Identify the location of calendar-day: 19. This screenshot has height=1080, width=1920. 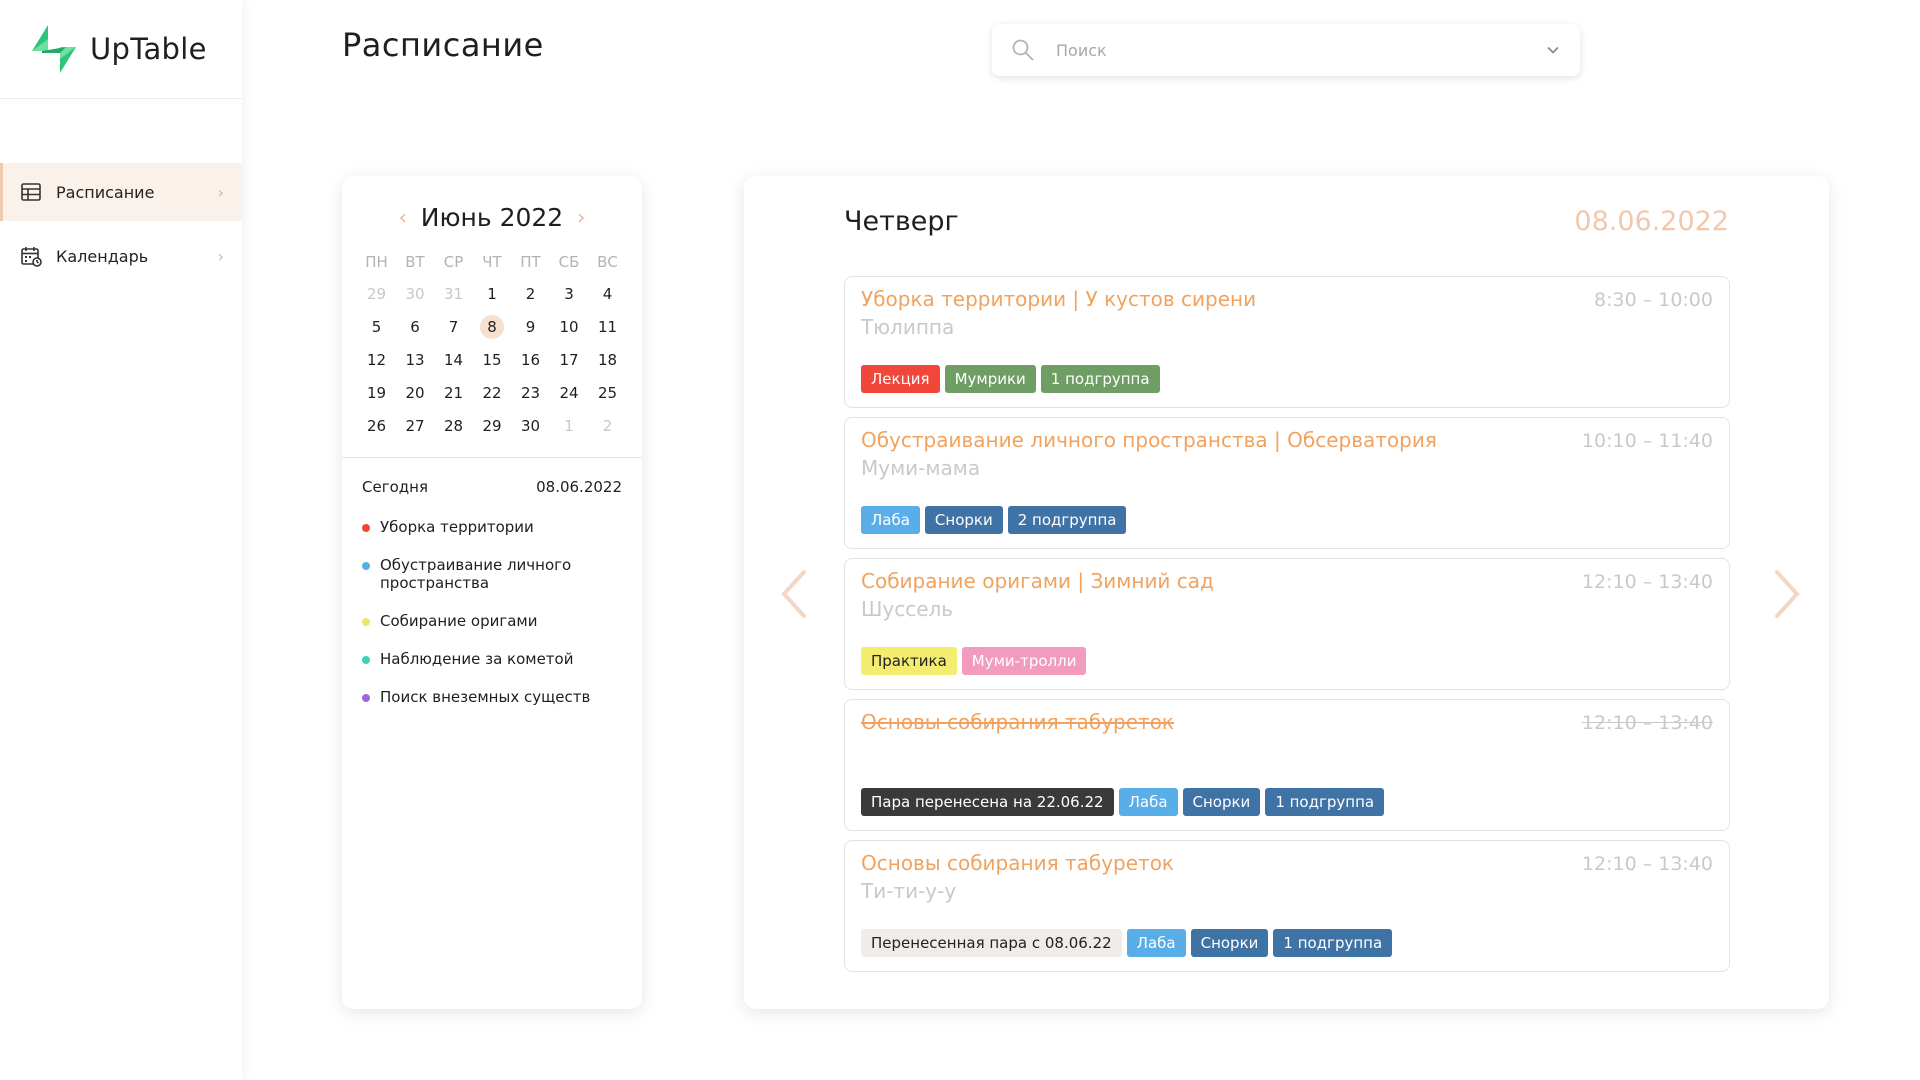
(376, 393).